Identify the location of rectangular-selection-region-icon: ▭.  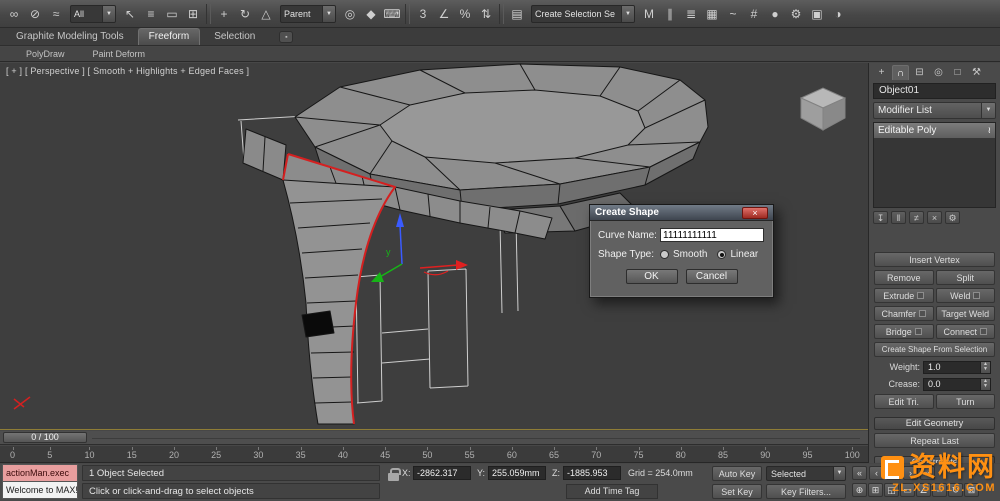
(172, 14).